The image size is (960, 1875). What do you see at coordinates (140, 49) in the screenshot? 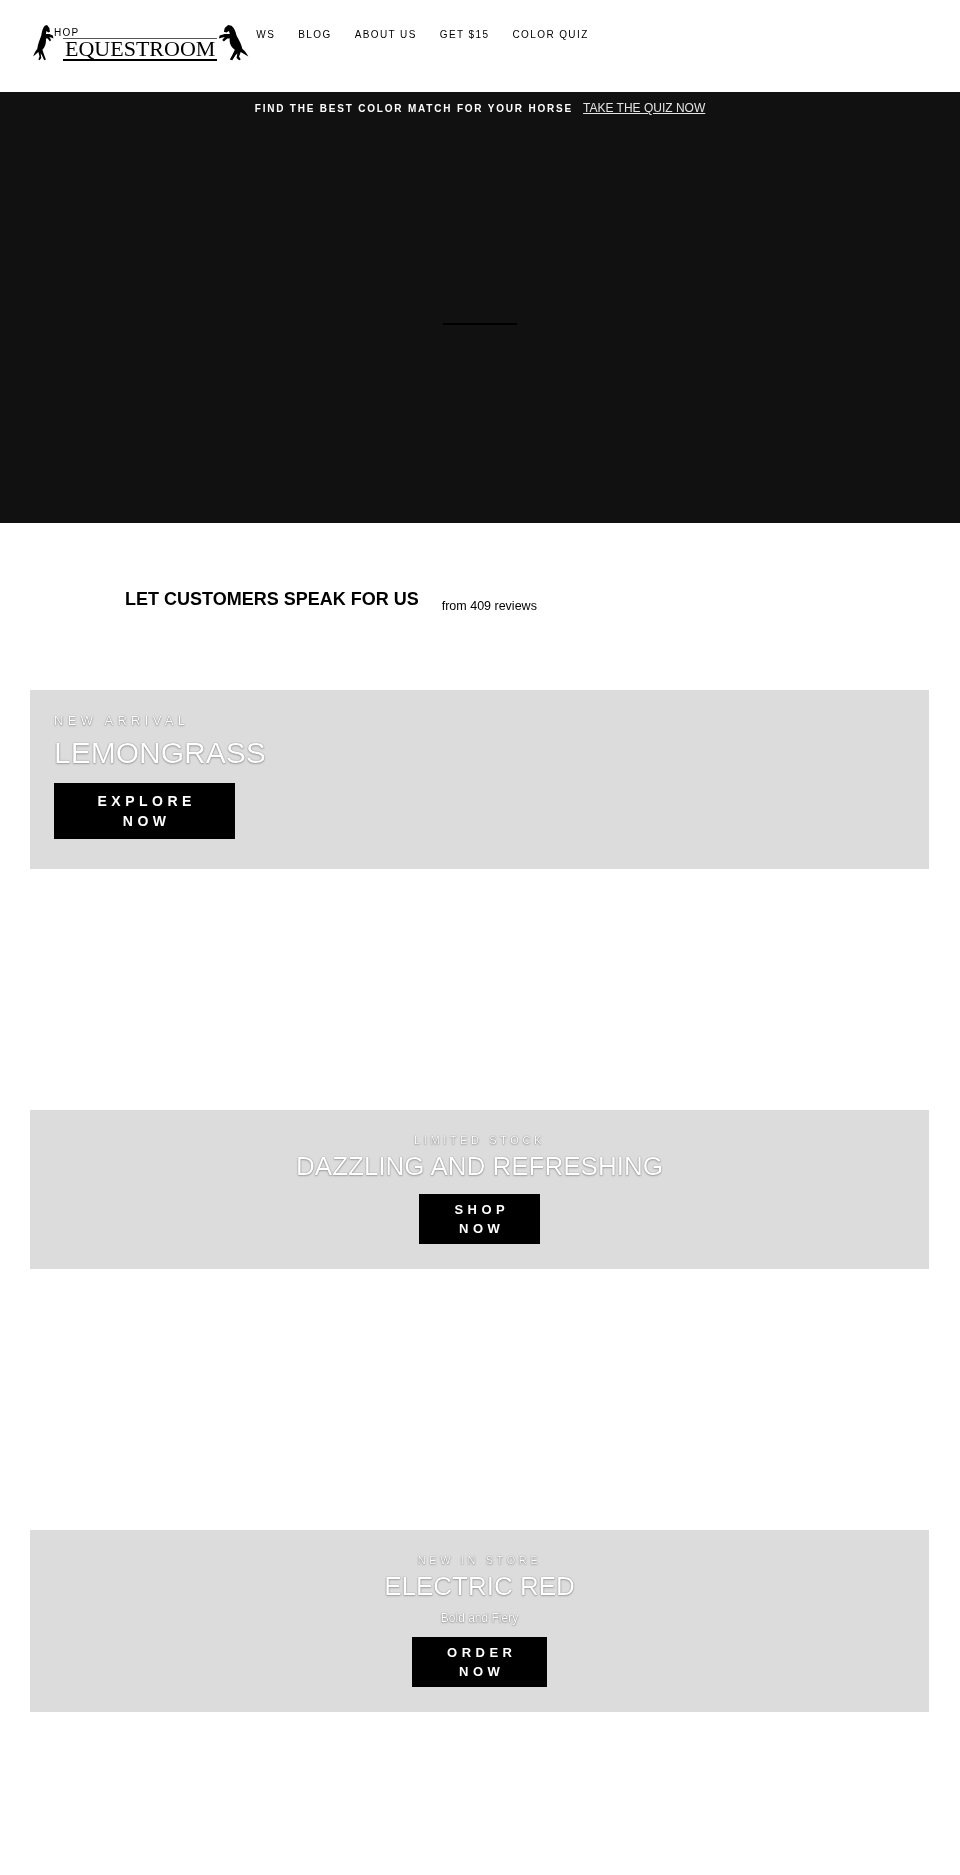
I see `logo-wordmark: EQUESTROOM` at bounding box center [140, 49].